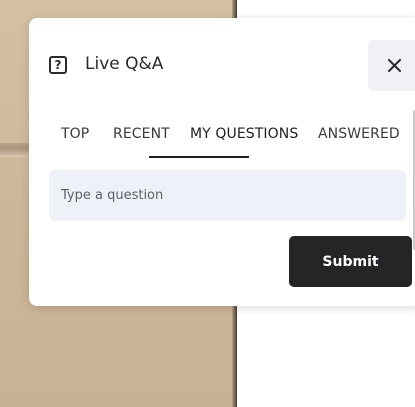 This screenshot has height=407, width=415. What do you see at coordinates (199, 157) in the screenshot?
I see `active-tab-indicator` at bounding box center [199, 157].